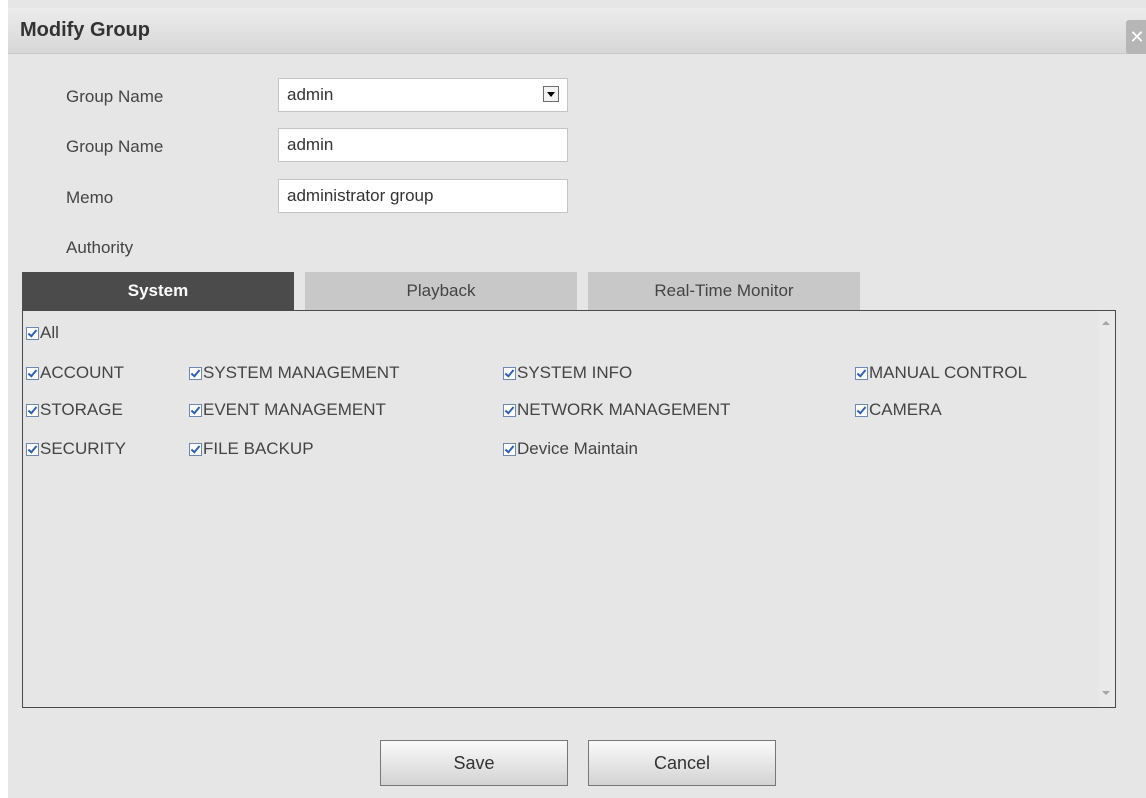 The width and height of the screenshot is (1146, 798). I want to click on checkbox-label: CAMERA, so click(905, 409).